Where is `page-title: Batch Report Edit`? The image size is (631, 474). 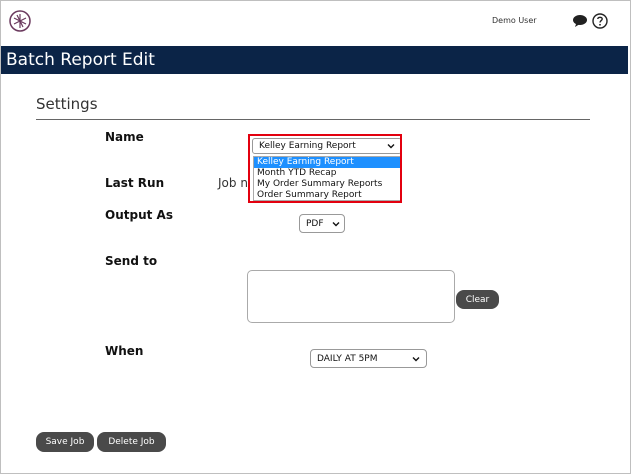 page-title: Batch Report Edit is located at coordinates (80, 60).